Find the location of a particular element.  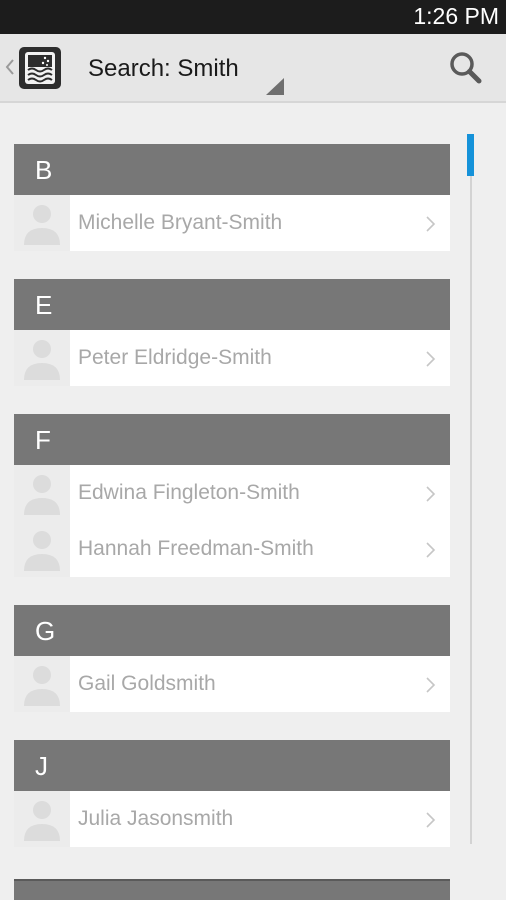

status-time: 1:26 PM is located at coordinates (456, 16).